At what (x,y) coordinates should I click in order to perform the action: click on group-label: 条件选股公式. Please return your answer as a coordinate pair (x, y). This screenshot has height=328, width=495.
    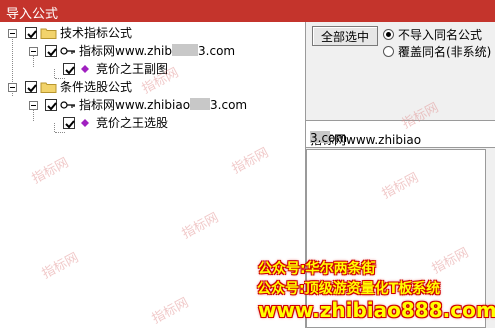
    Looking at the image, I should click on (96, 87).